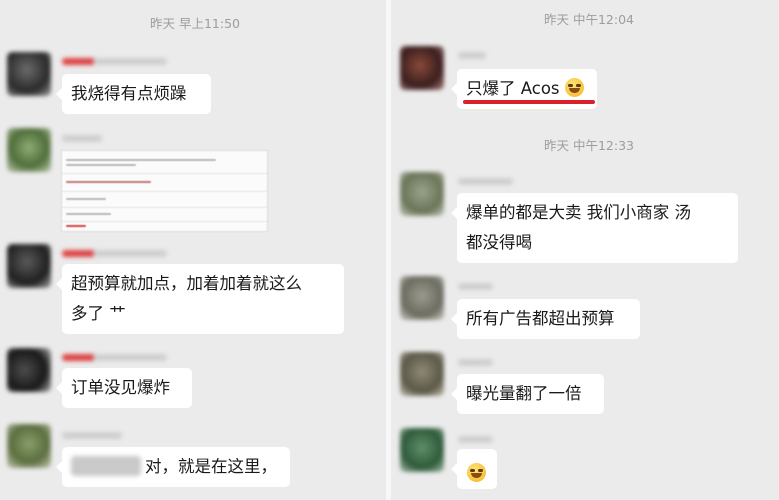 This screenshot has height=500, width=779. What do you see at coordinates (195, 23) in the screenshot?
I see `timestamp: 昨天 早上11:50` at bounding box center [195, 23].